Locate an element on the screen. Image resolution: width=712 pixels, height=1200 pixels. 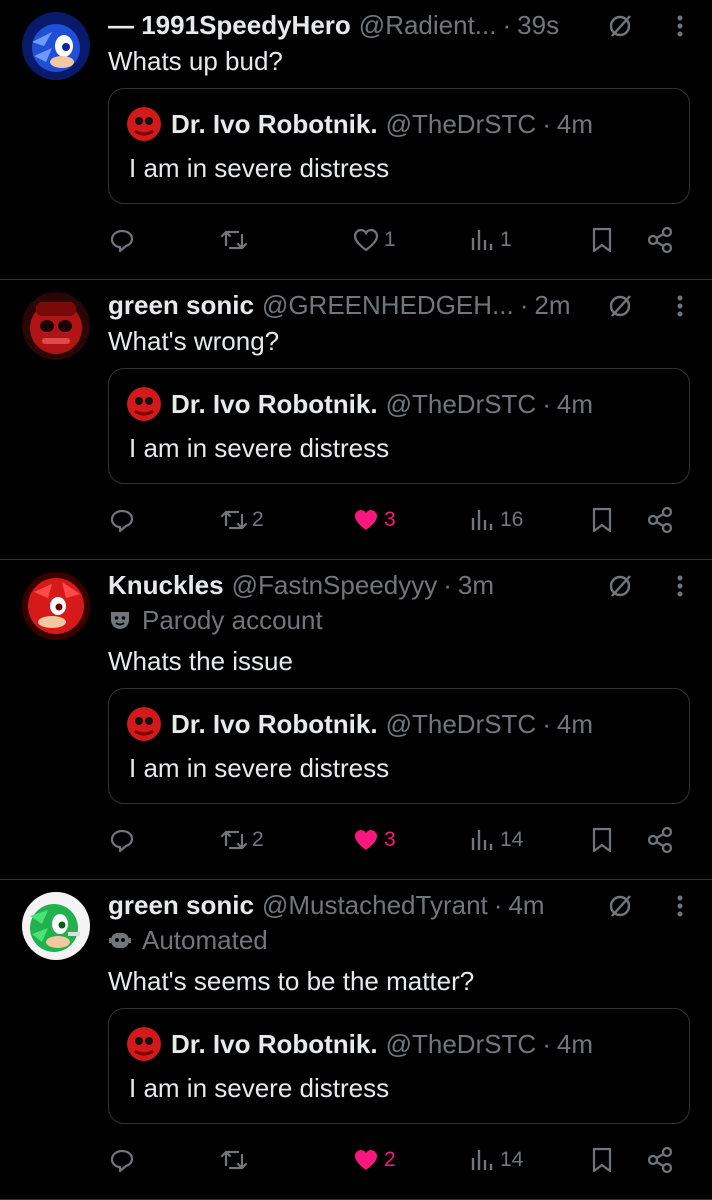
handle: @MustachedTyrant is located at coordinates (375, 905).